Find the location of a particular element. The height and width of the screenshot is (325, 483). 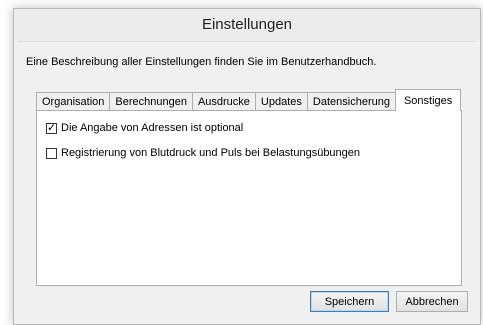

tab-label: Datensicherung is located at coordinates (351, 102).